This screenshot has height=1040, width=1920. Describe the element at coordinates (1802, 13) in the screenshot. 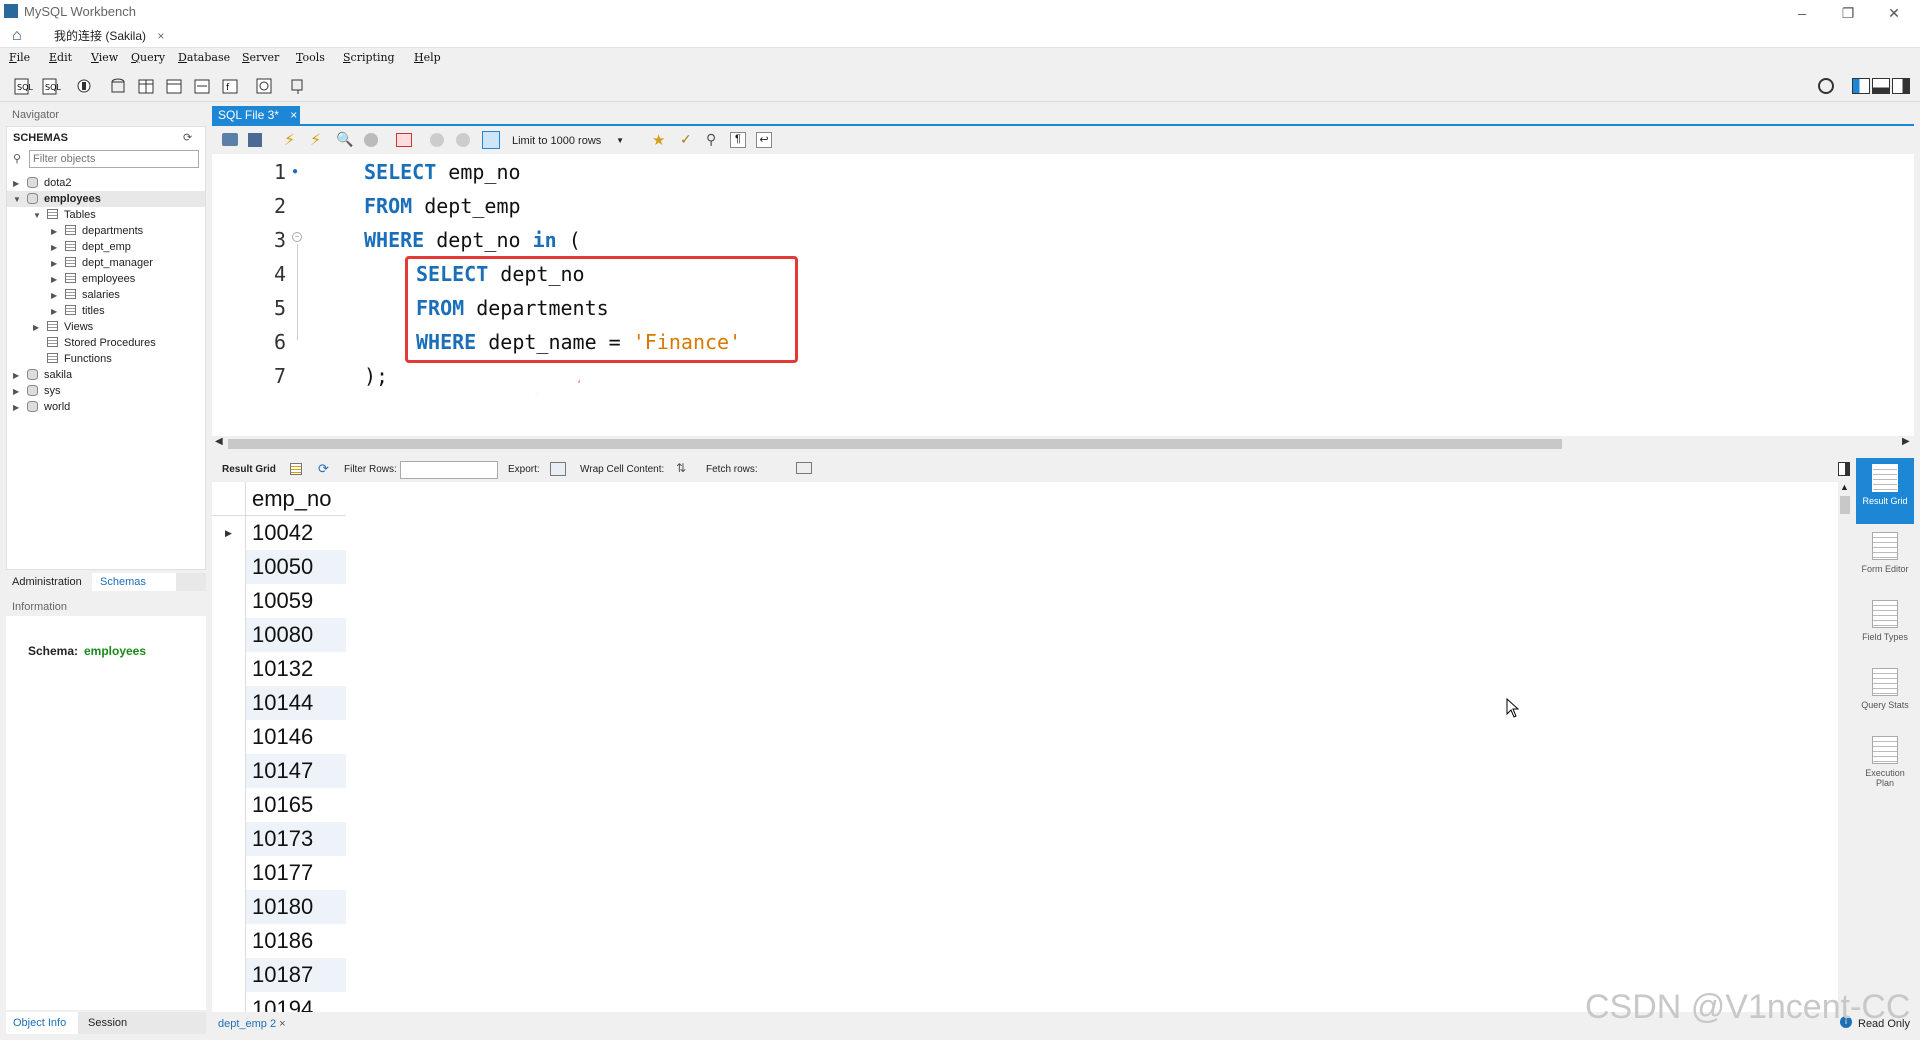

I see `minimize-icon: –` at that location.